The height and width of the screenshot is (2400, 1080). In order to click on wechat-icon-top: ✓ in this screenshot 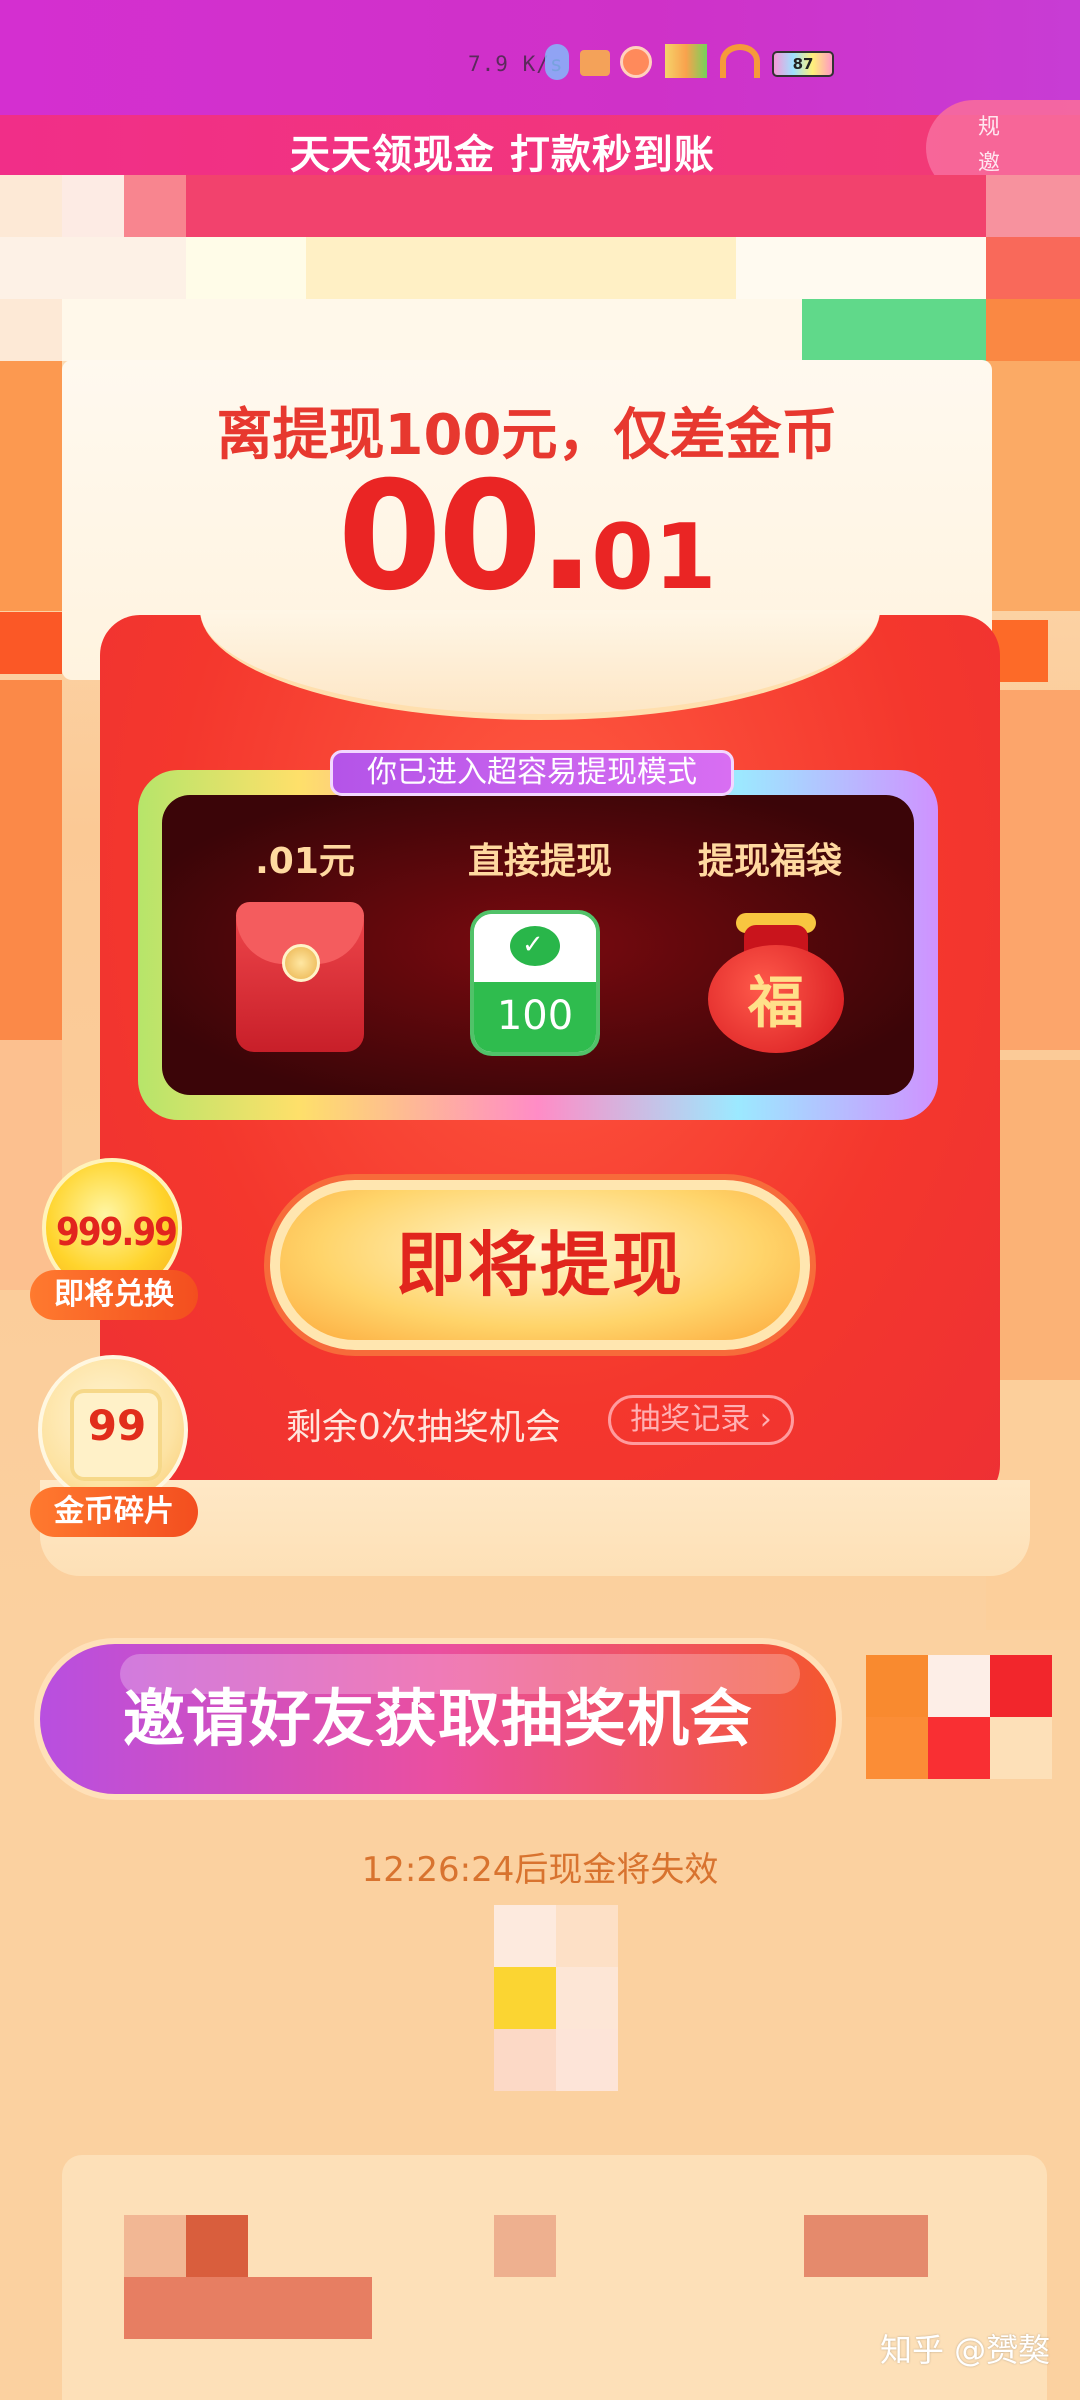, I will do `click(535, 948)`.